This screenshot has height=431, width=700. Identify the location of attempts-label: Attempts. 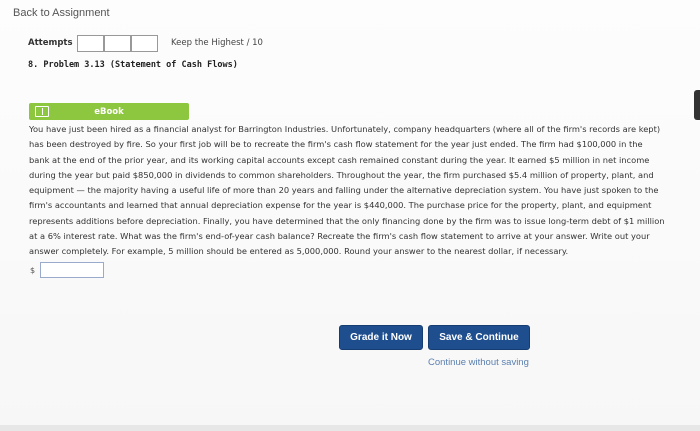
(50, 43).